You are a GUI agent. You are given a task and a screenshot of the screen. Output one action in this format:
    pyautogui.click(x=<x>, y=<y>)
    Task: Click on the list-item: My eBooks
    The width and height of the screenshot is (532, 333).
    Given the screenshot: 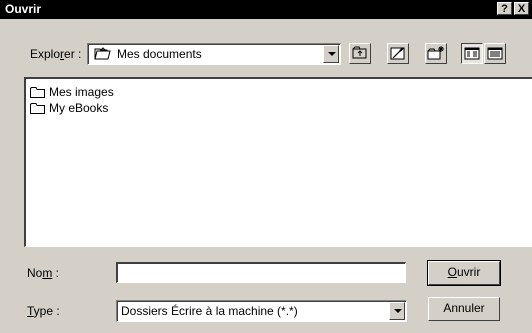 What is the action you would take?
    pyautogui.click(x=69, y=108)
    